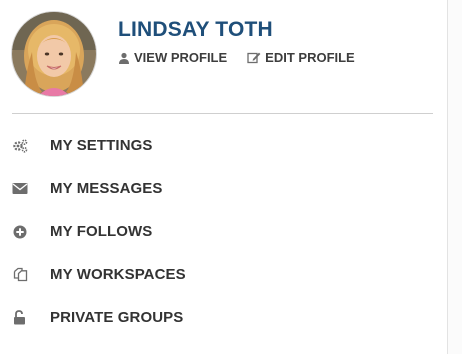 This screenshot has height=354, width=462. Describe the element at coordinates (236, 57) in the screenshot. I see `profile-links: VIEW PROFILE EDIT PROFILE` at that location.